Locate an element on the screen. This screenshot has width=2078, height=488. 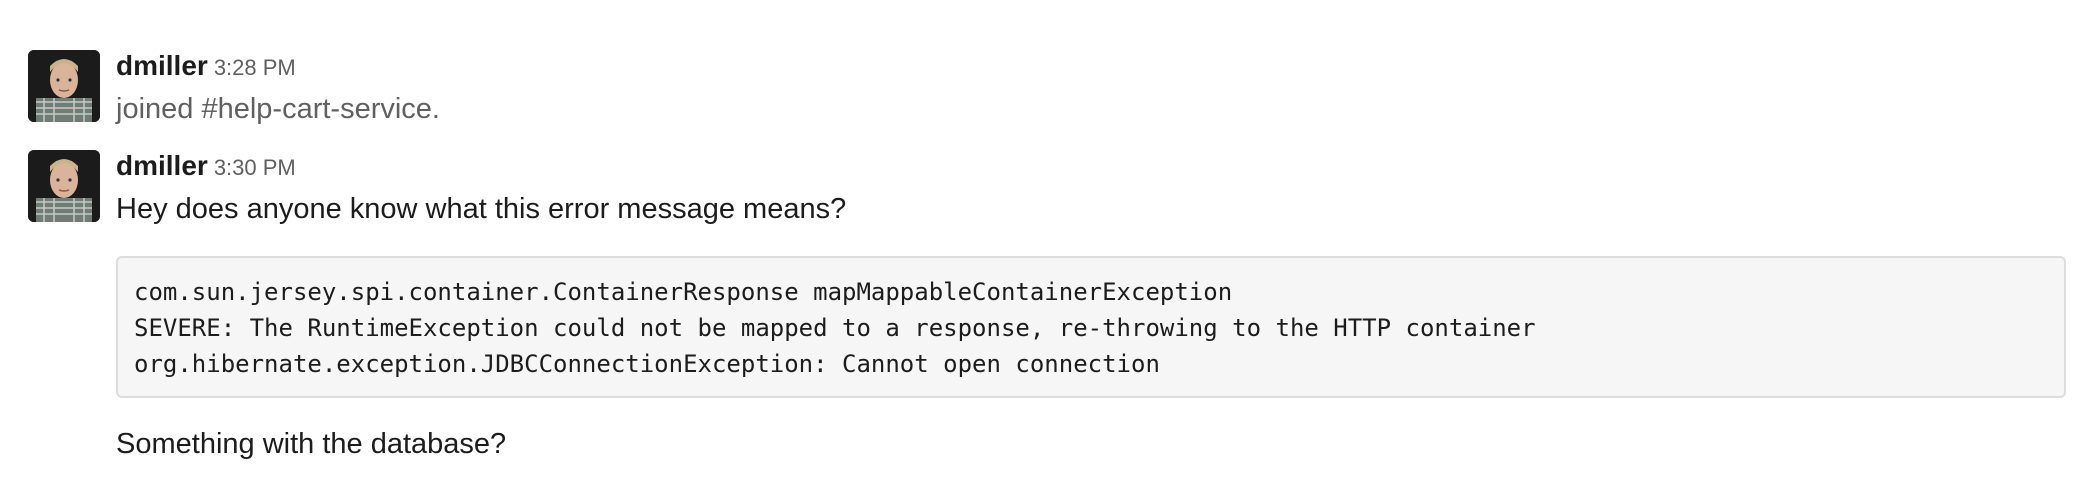
message-header: dmiller 3:28 PM is located at coordinates (206, 66).